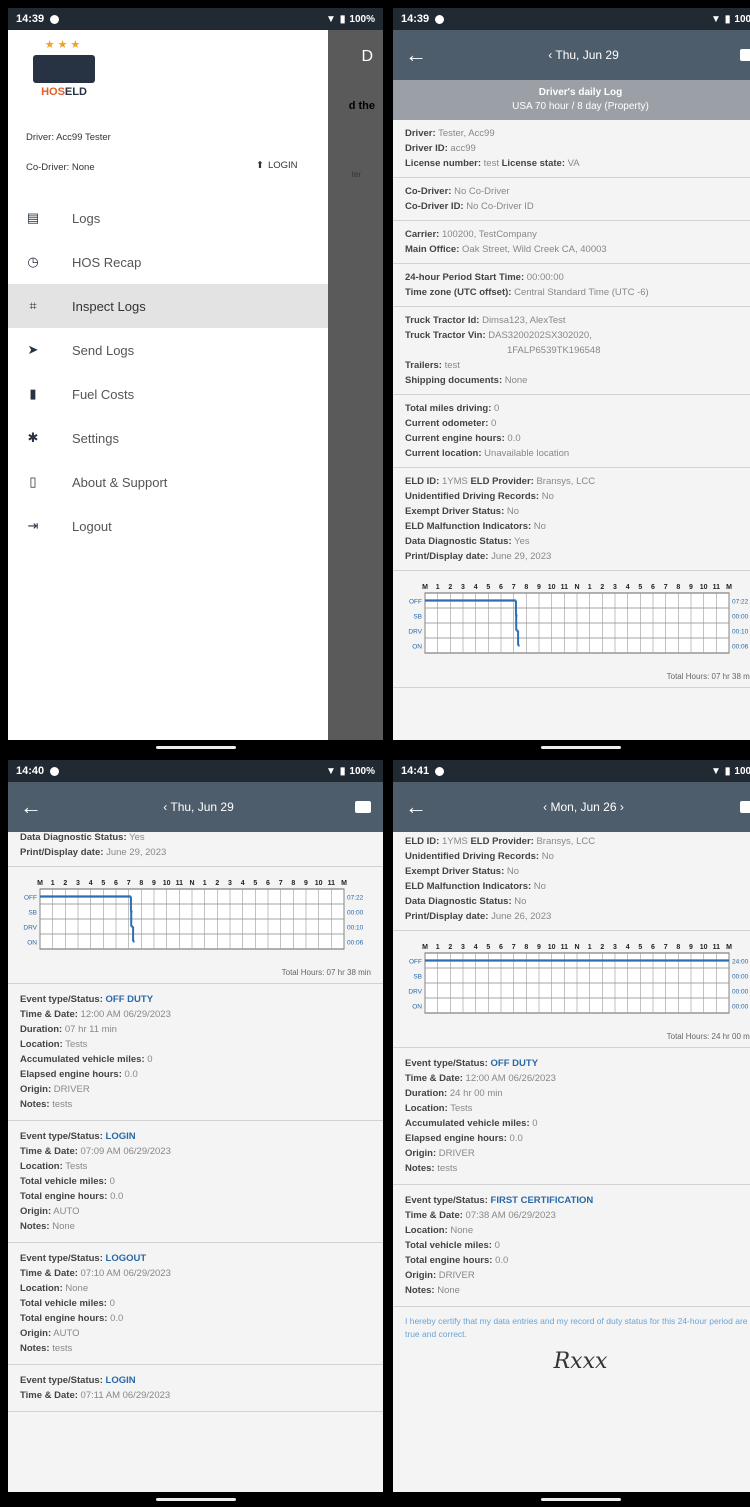 This screenshot has height=1507, width=750. What do you see at coordinates (92, 526) in the screenshot?
I see `menu-item-label: Logout` at bounding box center [92, 526].